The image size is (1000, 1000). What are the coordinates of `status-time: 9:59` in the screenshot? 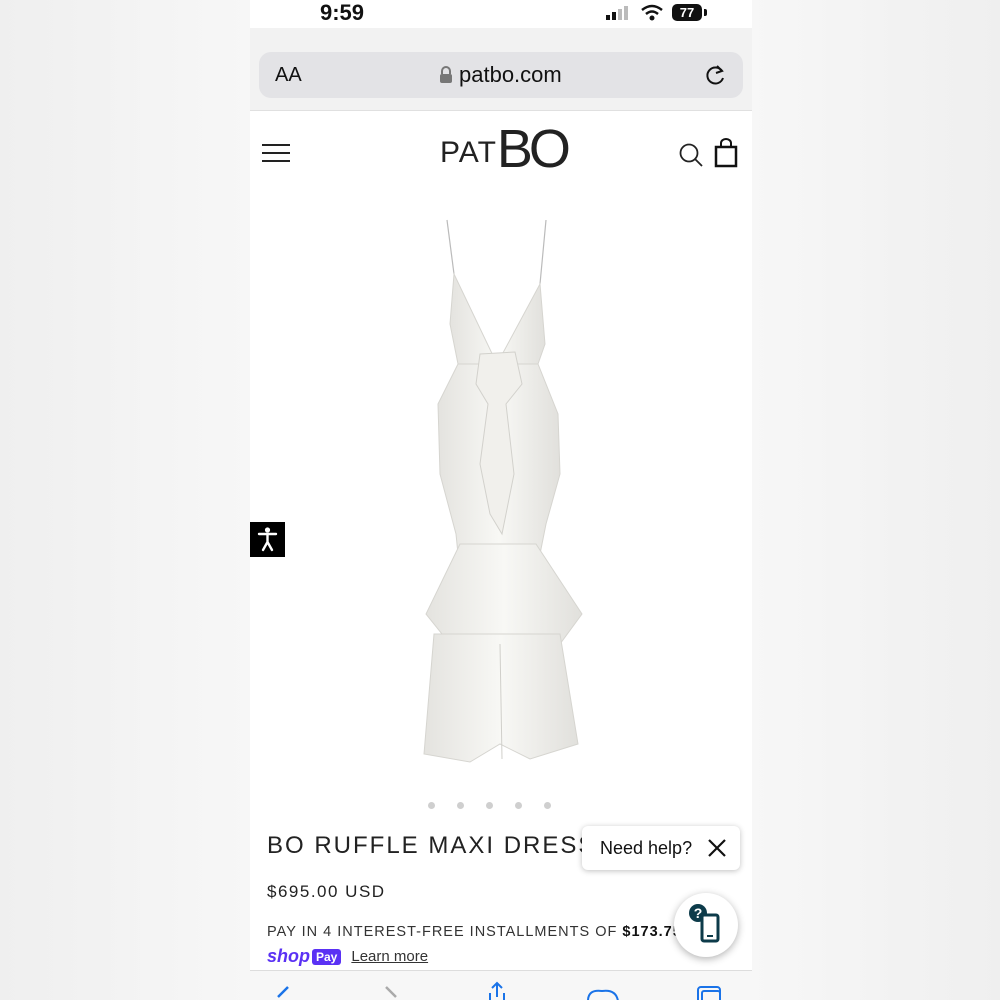 It's located at (342, 12).